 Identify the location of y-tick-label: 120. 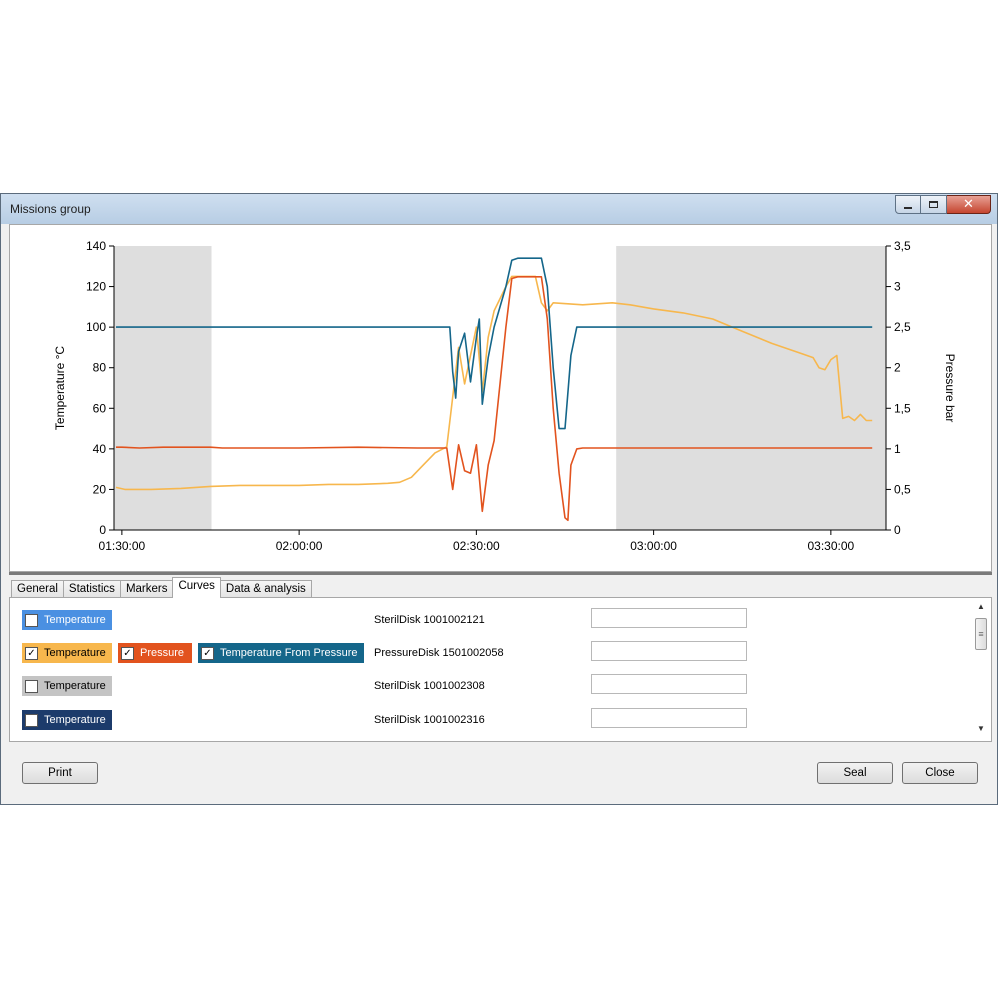
(96, 287).